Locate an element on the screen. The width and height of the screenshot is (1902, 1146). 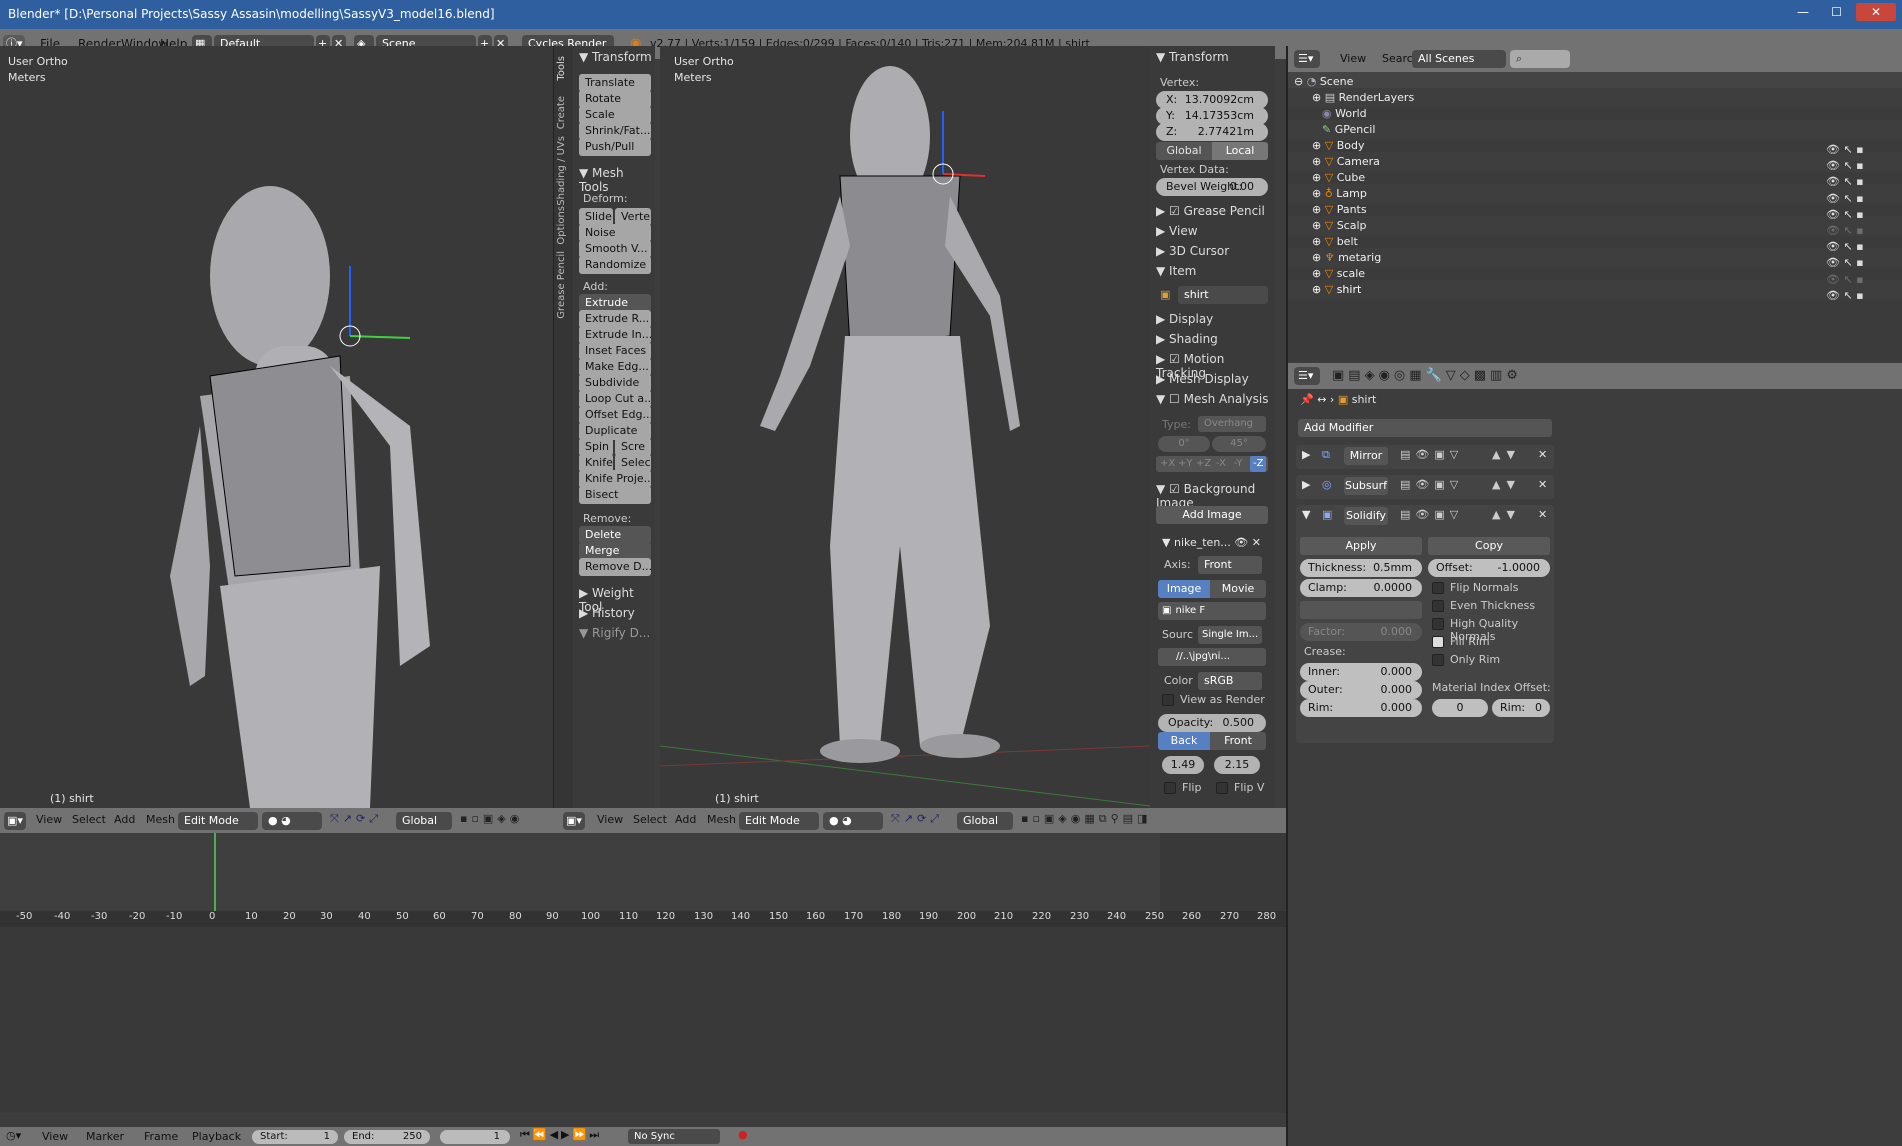
outliner-item: ⊕ ▽ shirt is located at coordinates (1594, 290).